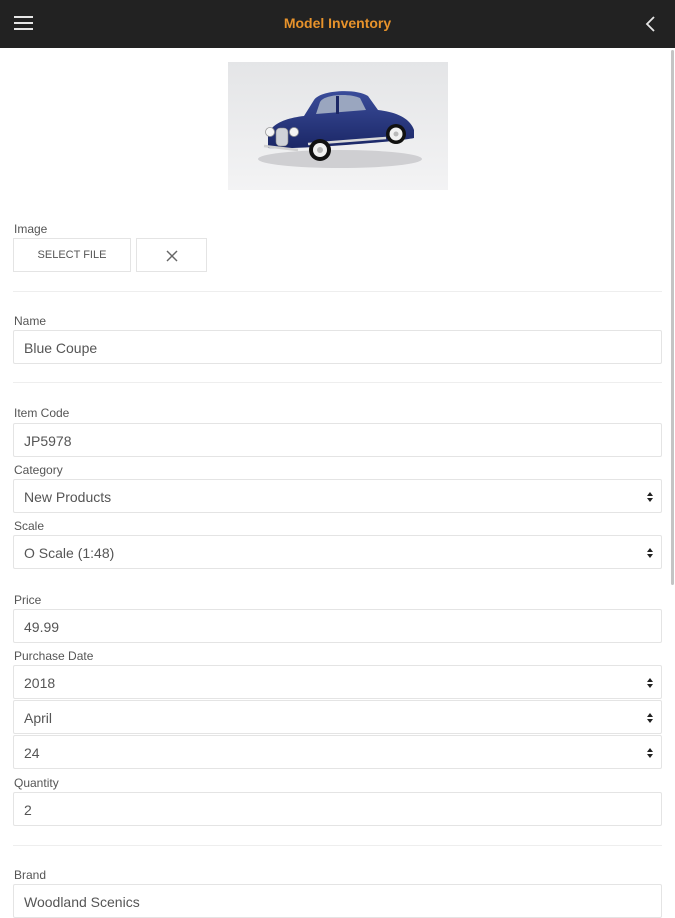 The height and width of the screenshot is (918, 675). What do you see at coordinates (337, 440) in the screenshot?
I see `item-code-field: JP5978` at bounding box center [337, 440].